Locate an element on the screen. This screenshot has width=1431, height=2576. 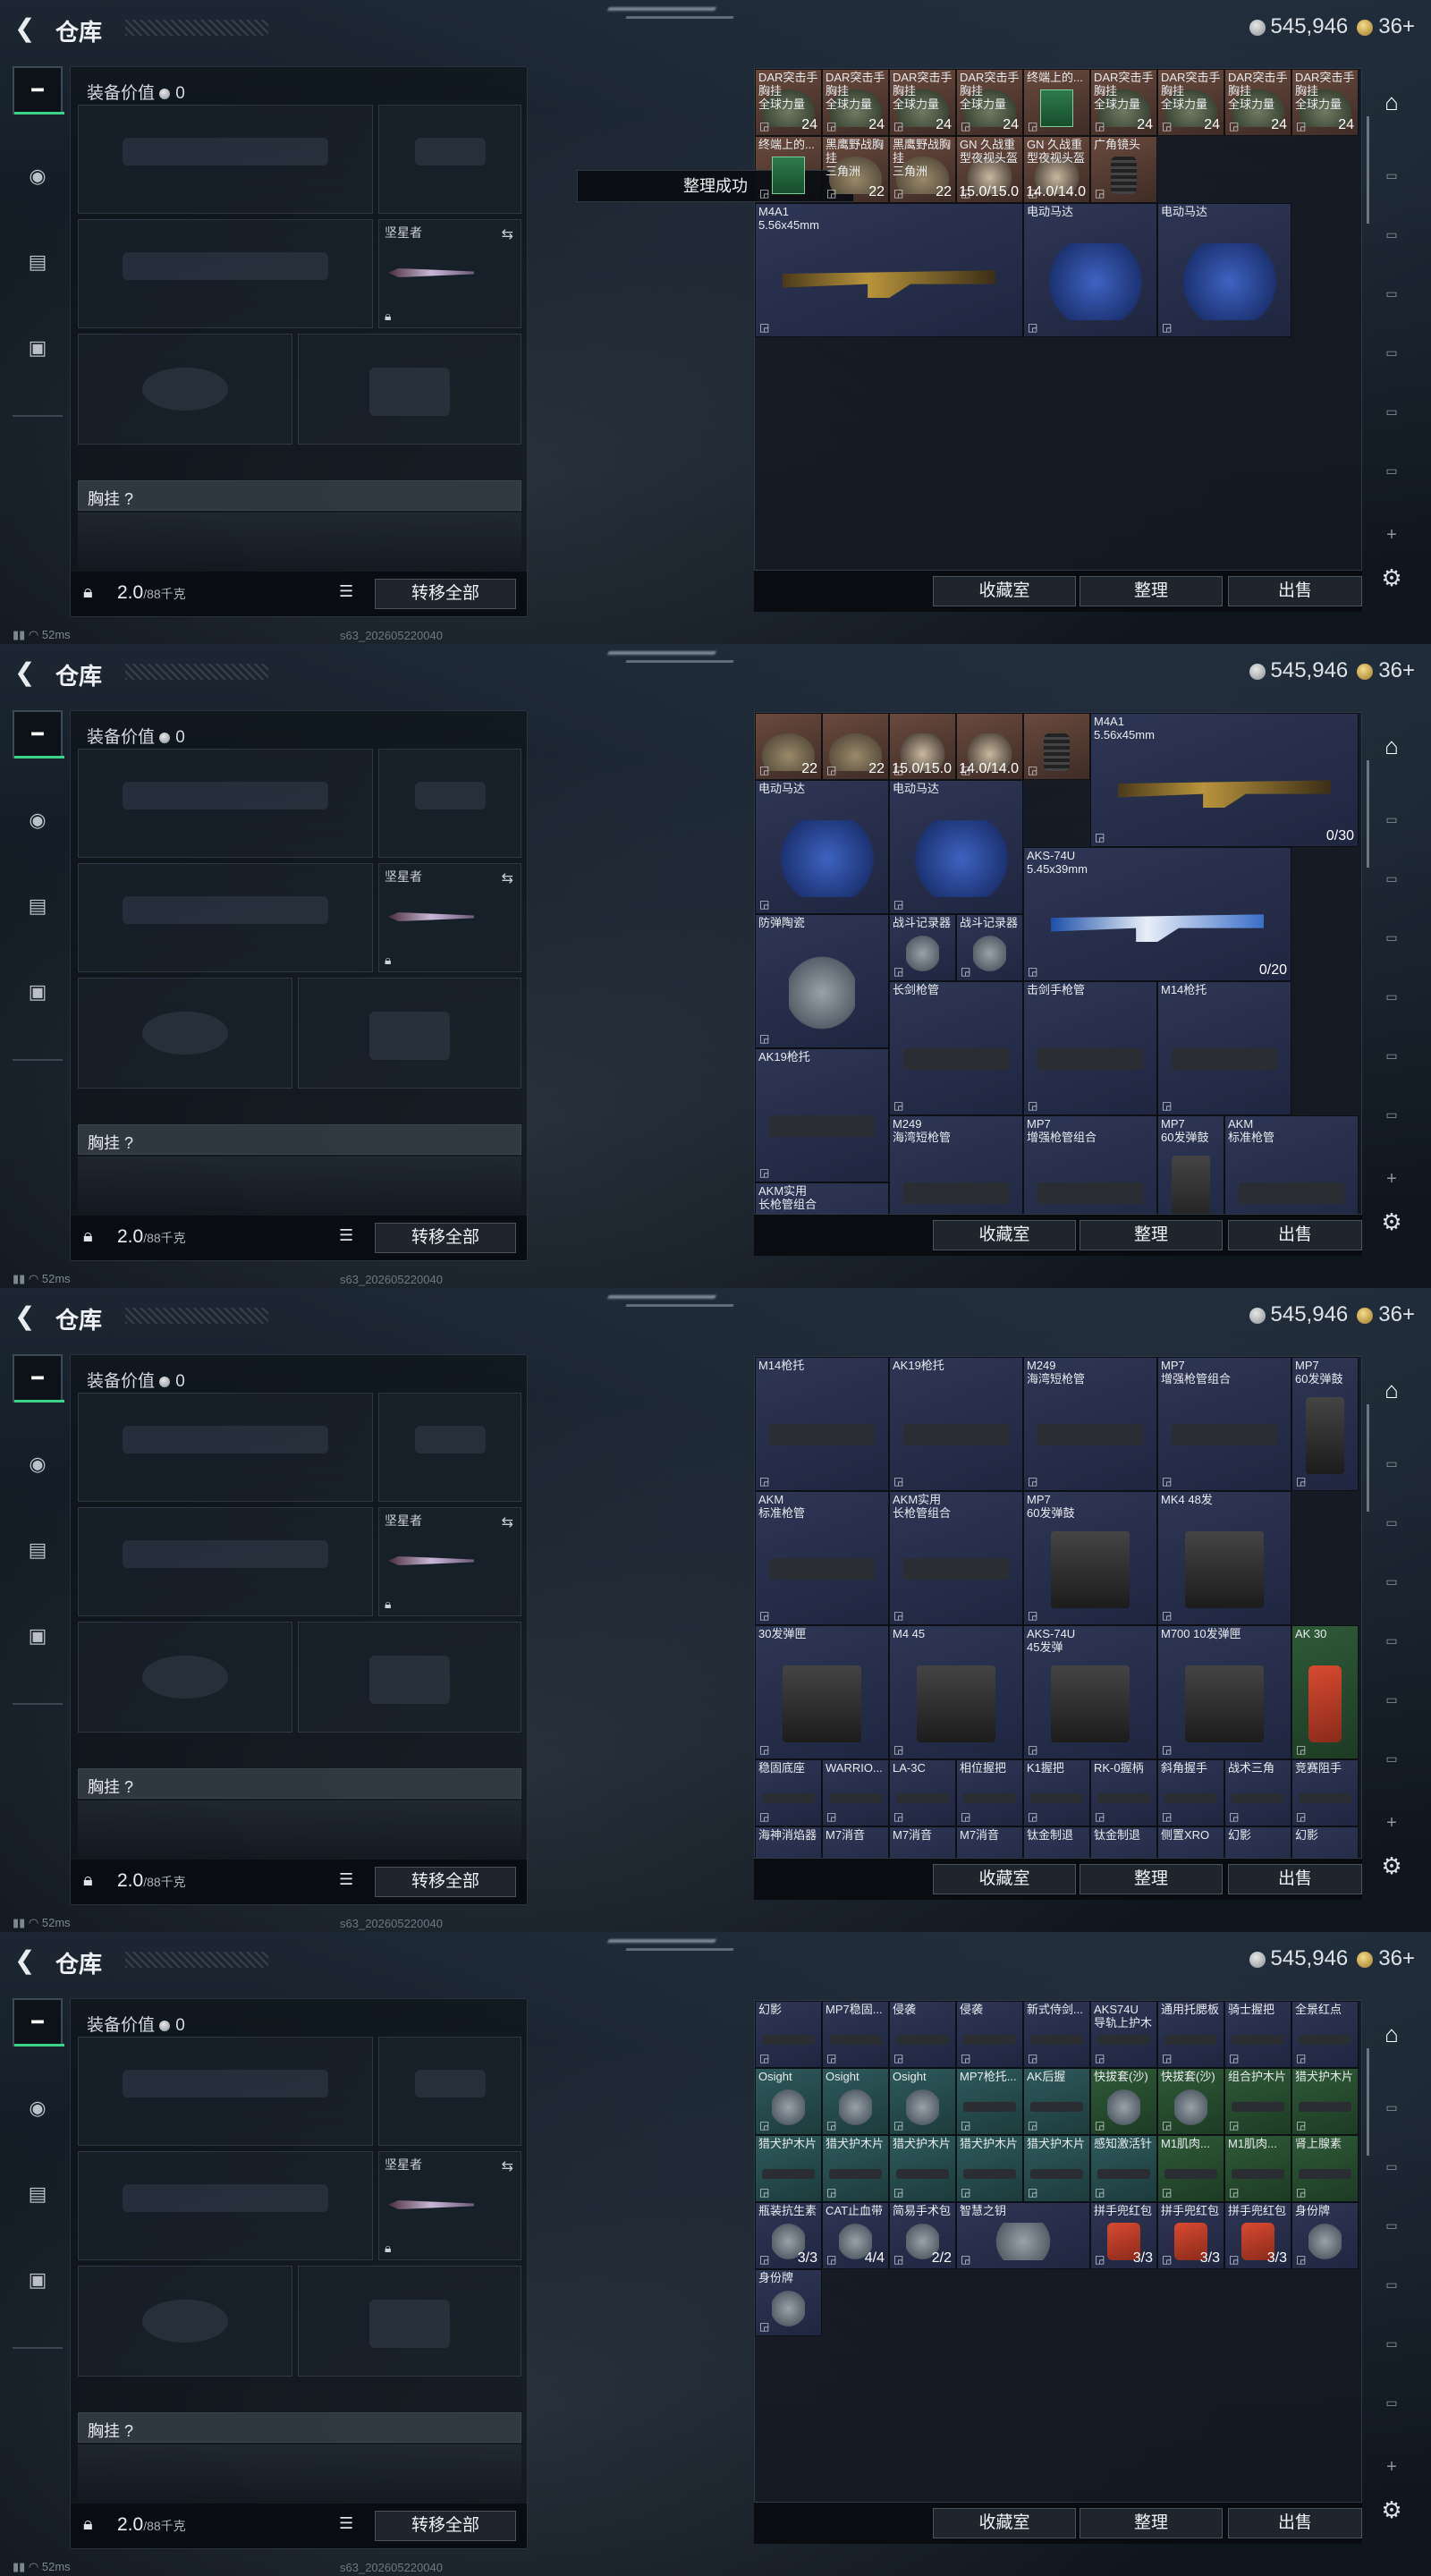
storage-item: 黑鹰野战胸挂 三角洲 ◲ 22 is located at coordinates (923, 169).